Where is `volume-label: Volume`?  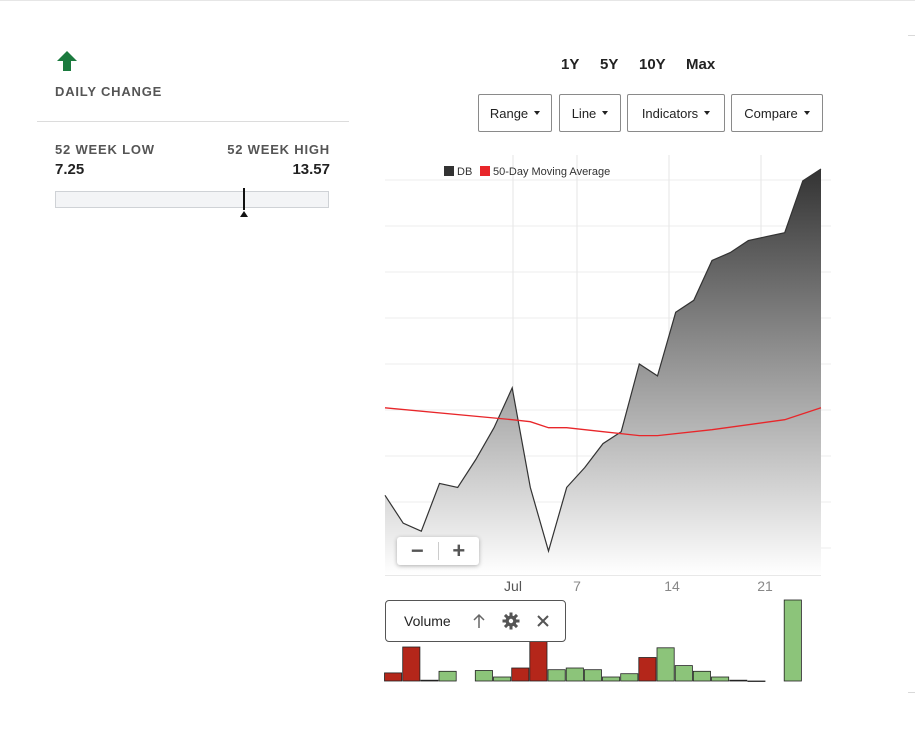
volume-label: Volume is located at coordinates (427, 621).